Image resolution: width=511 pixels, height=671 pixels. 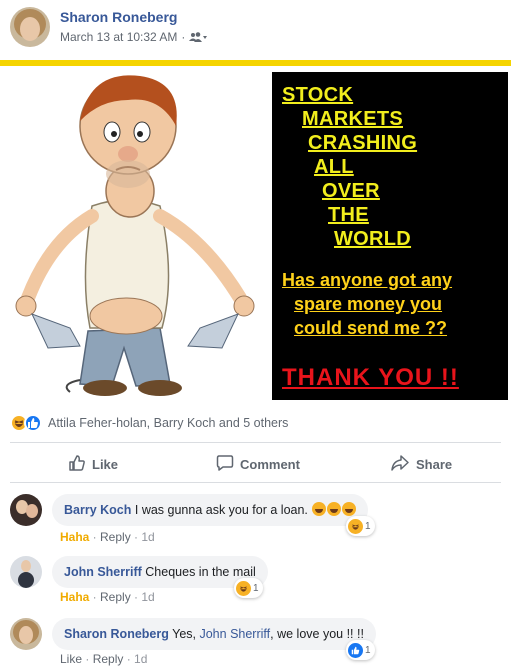 What do you see at coordinates (116, 634) in the screenshot?
I see `commenter-name: Sharon Roneberg` at bounding box center [116, 634].